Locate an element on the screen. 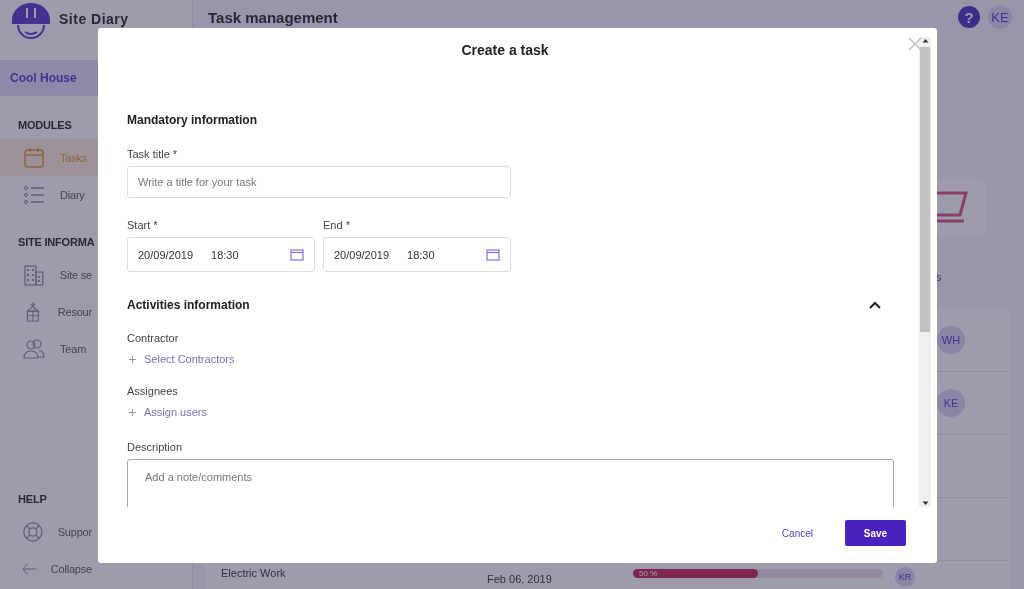 This screenshot has width=1024, height=589. chevron-up-icon is located at coordinates (875, 305).